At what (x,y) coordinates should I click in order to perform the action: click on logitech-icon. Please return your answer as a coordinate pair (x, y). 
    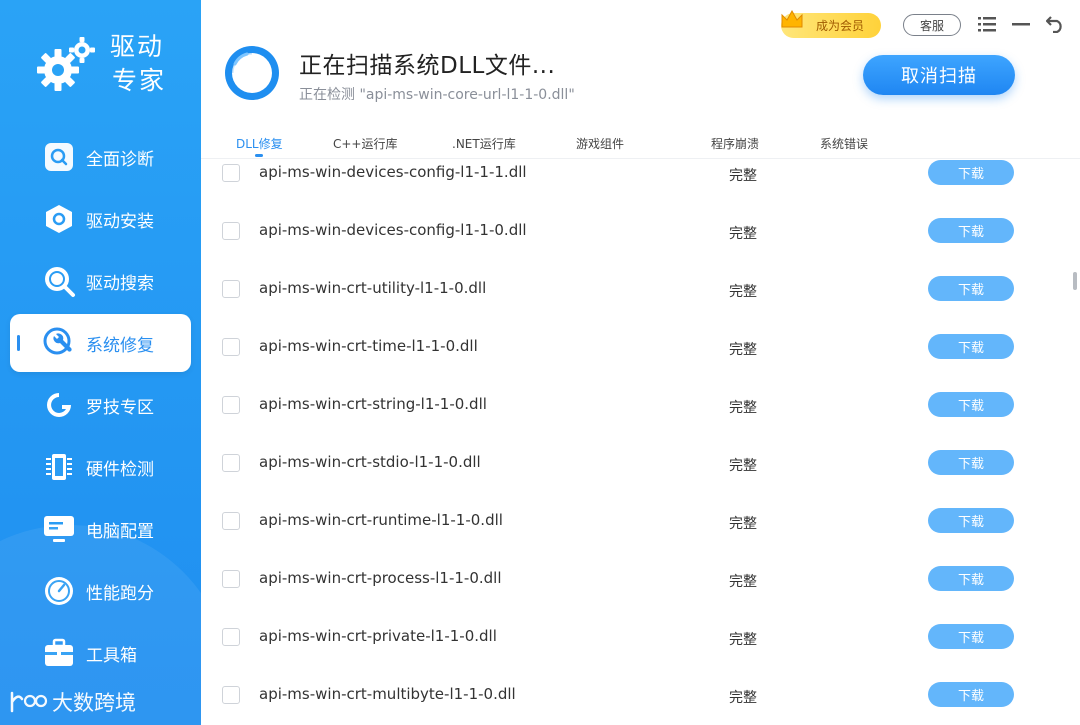
    Looking at the image, I should click on (59, 405).